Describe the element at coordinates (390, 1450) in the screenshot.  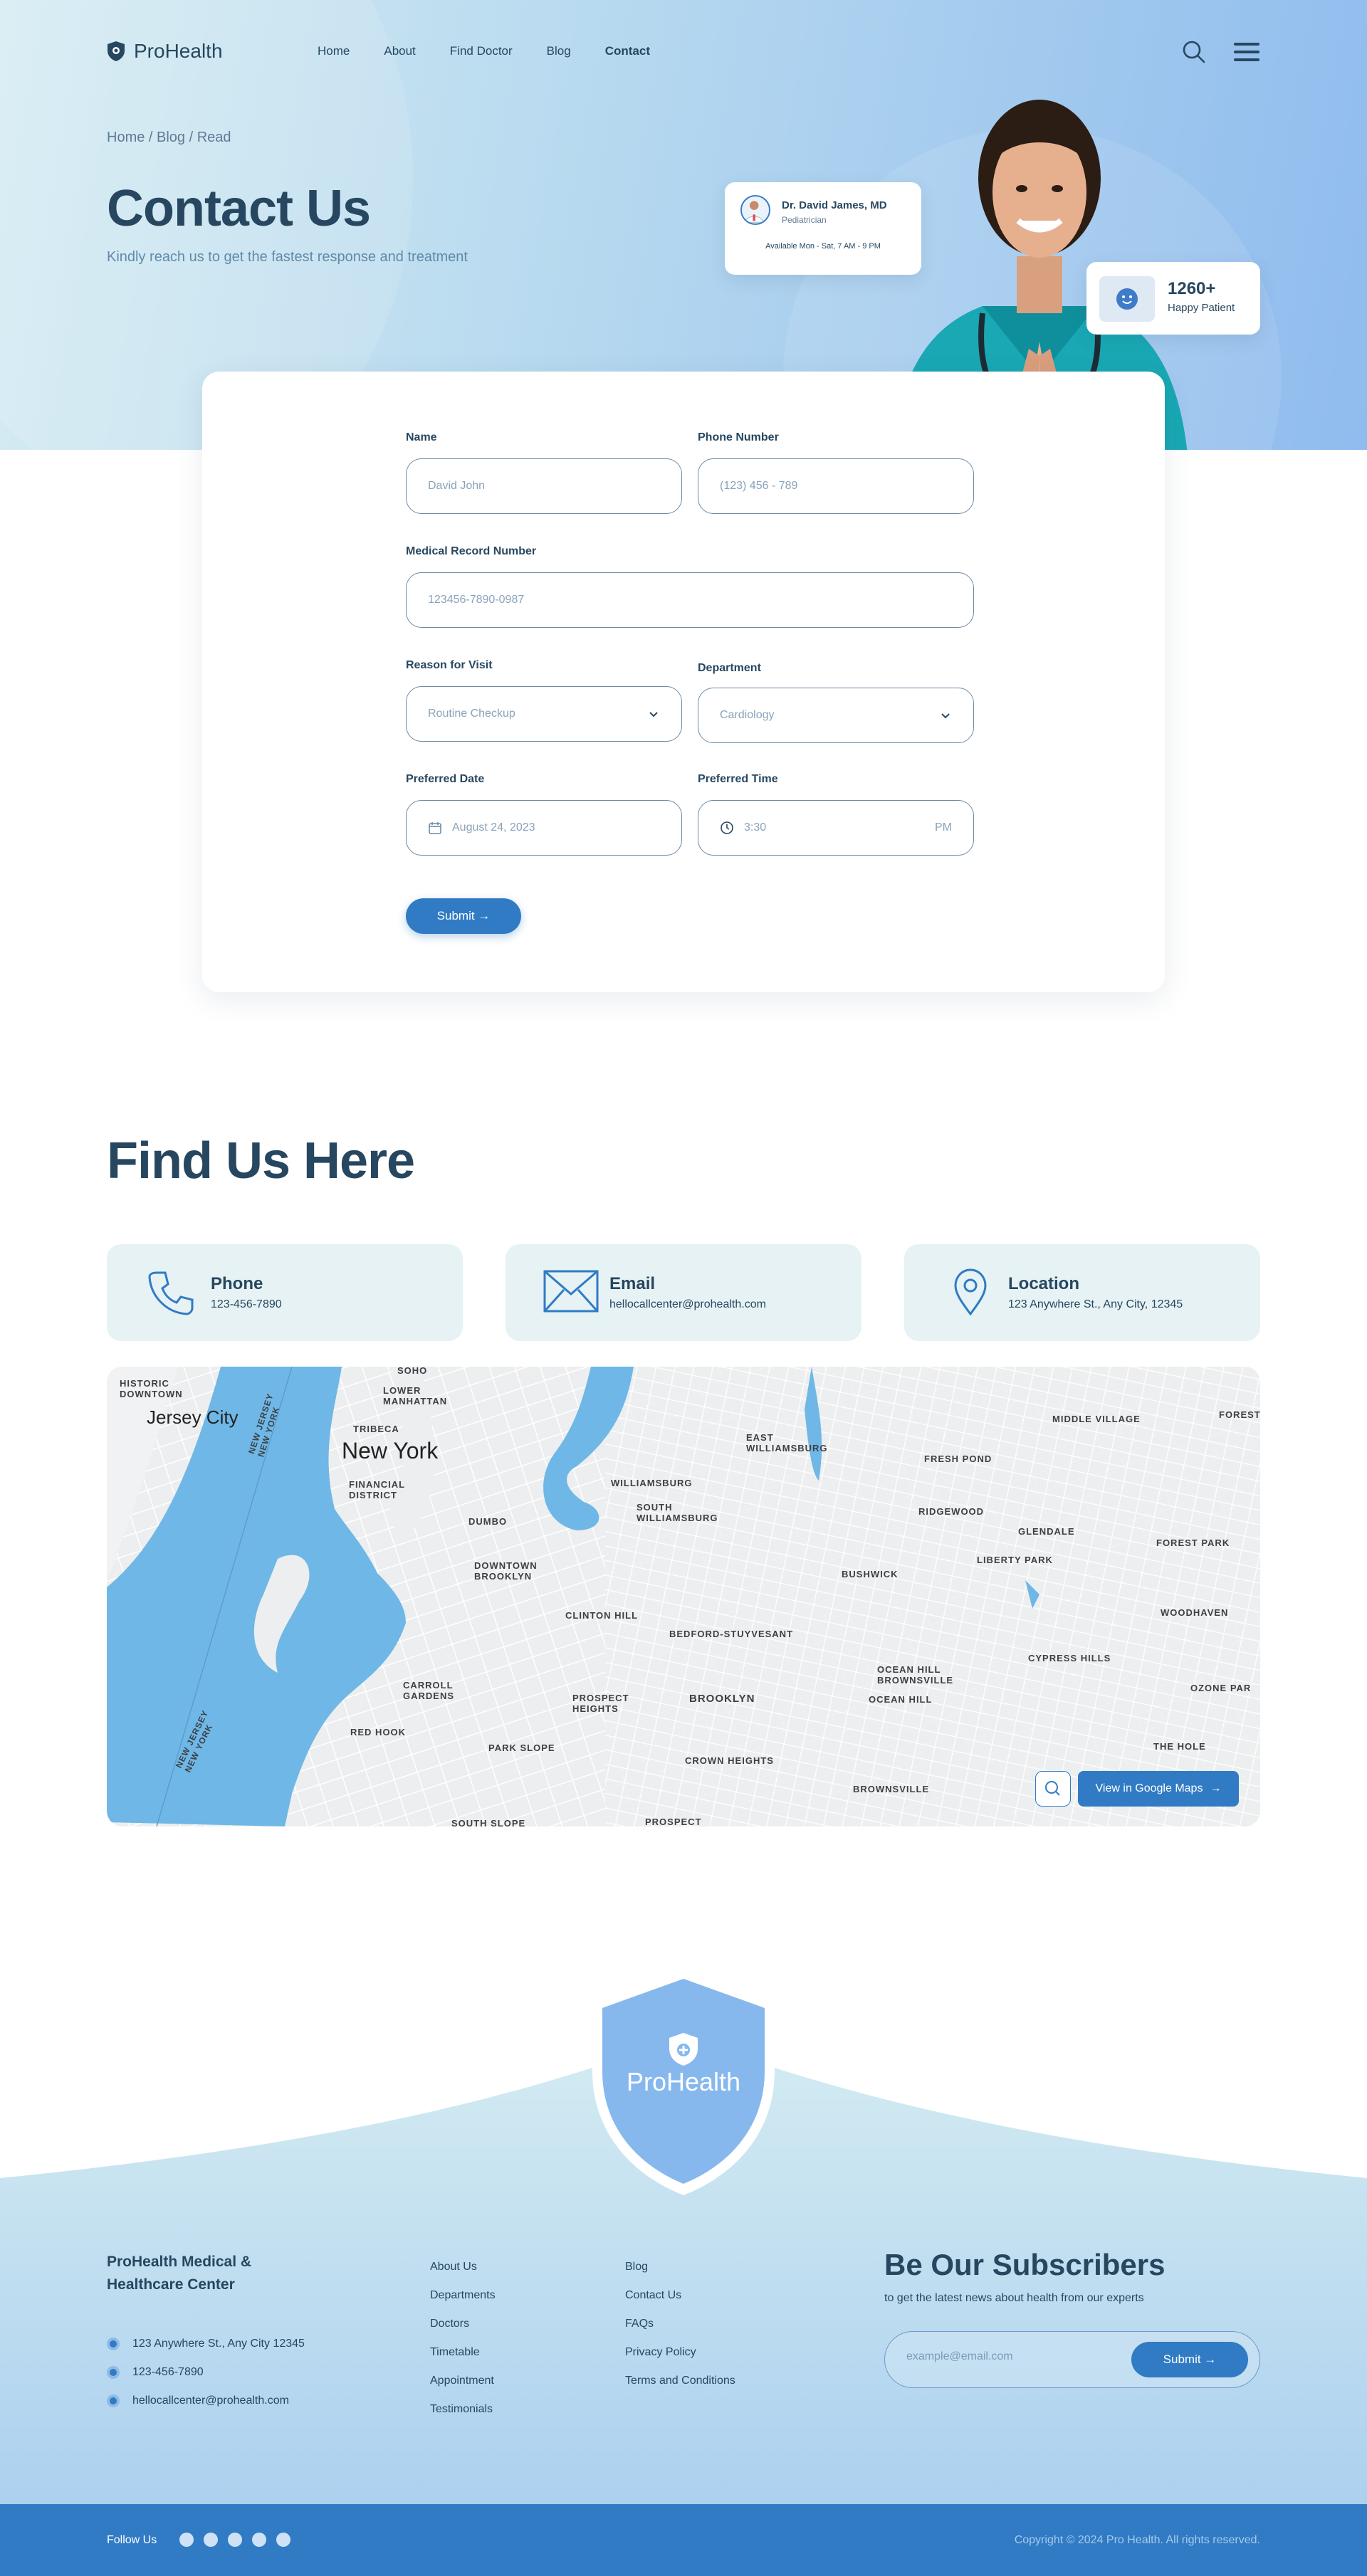
I see `map-label: New York` at that location.